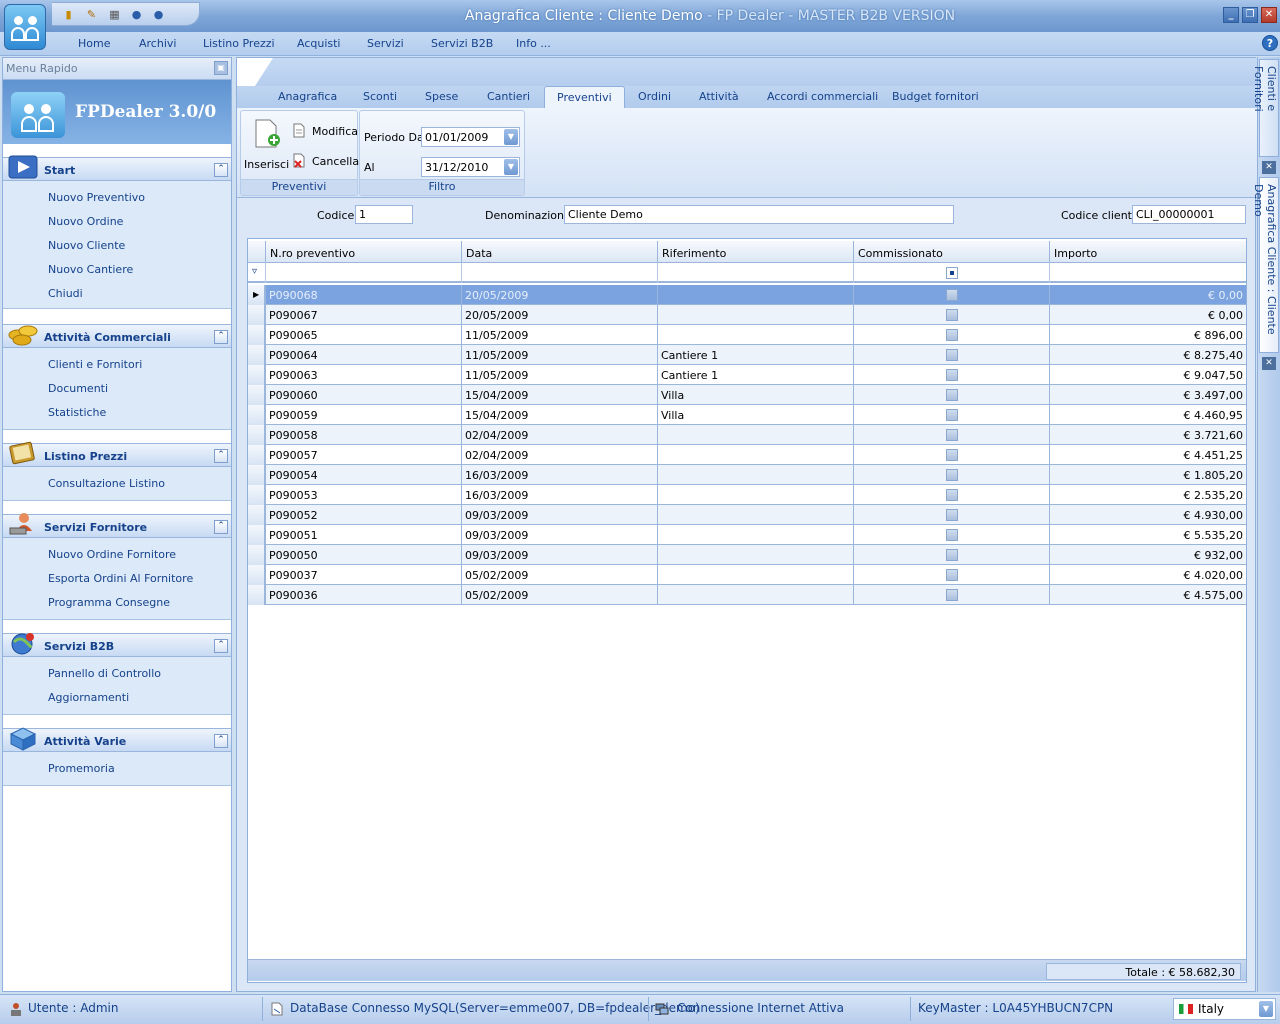  Describe the element at coordinates (559, 415) in the screenshot. I see `cell-data: 15/04/2009` at that location.